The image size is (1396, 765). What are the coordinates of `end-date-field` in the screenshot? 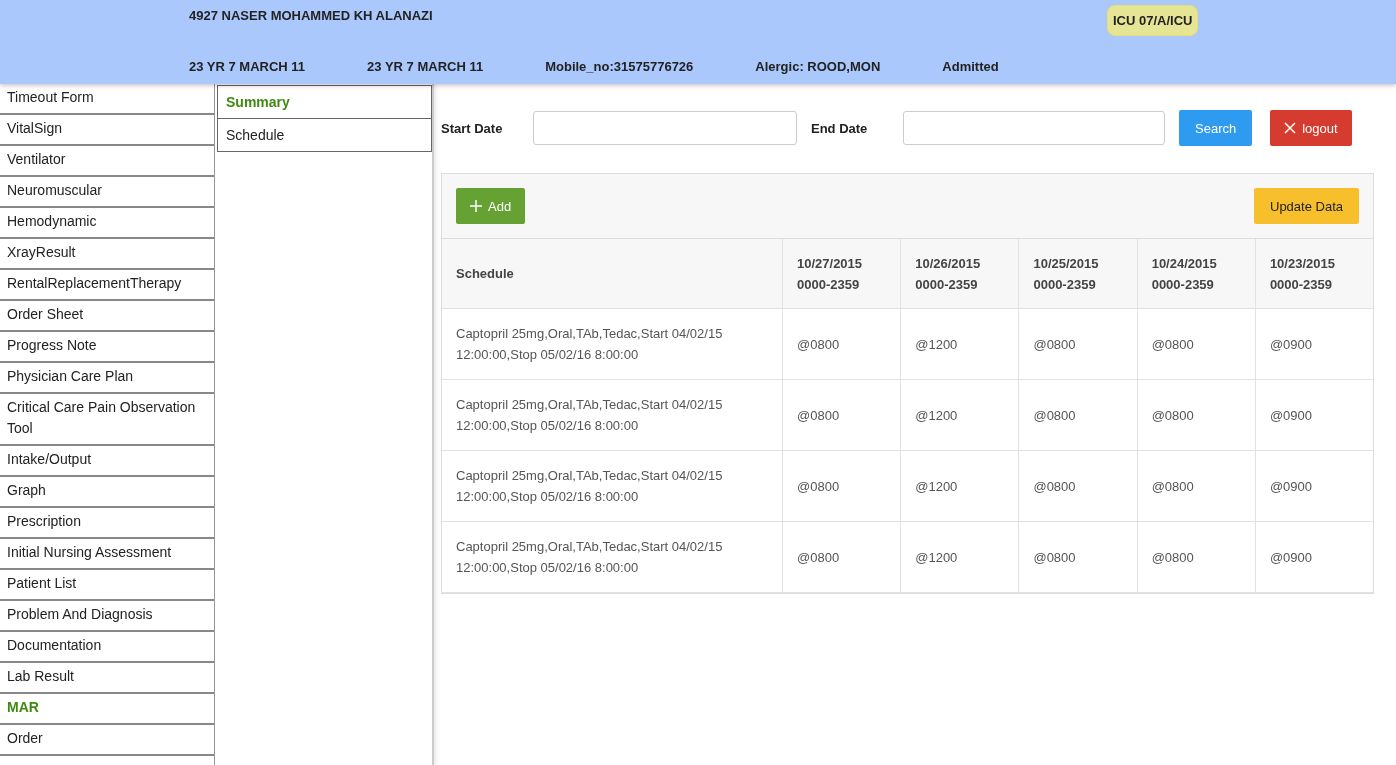 It's located at (1034, 128).